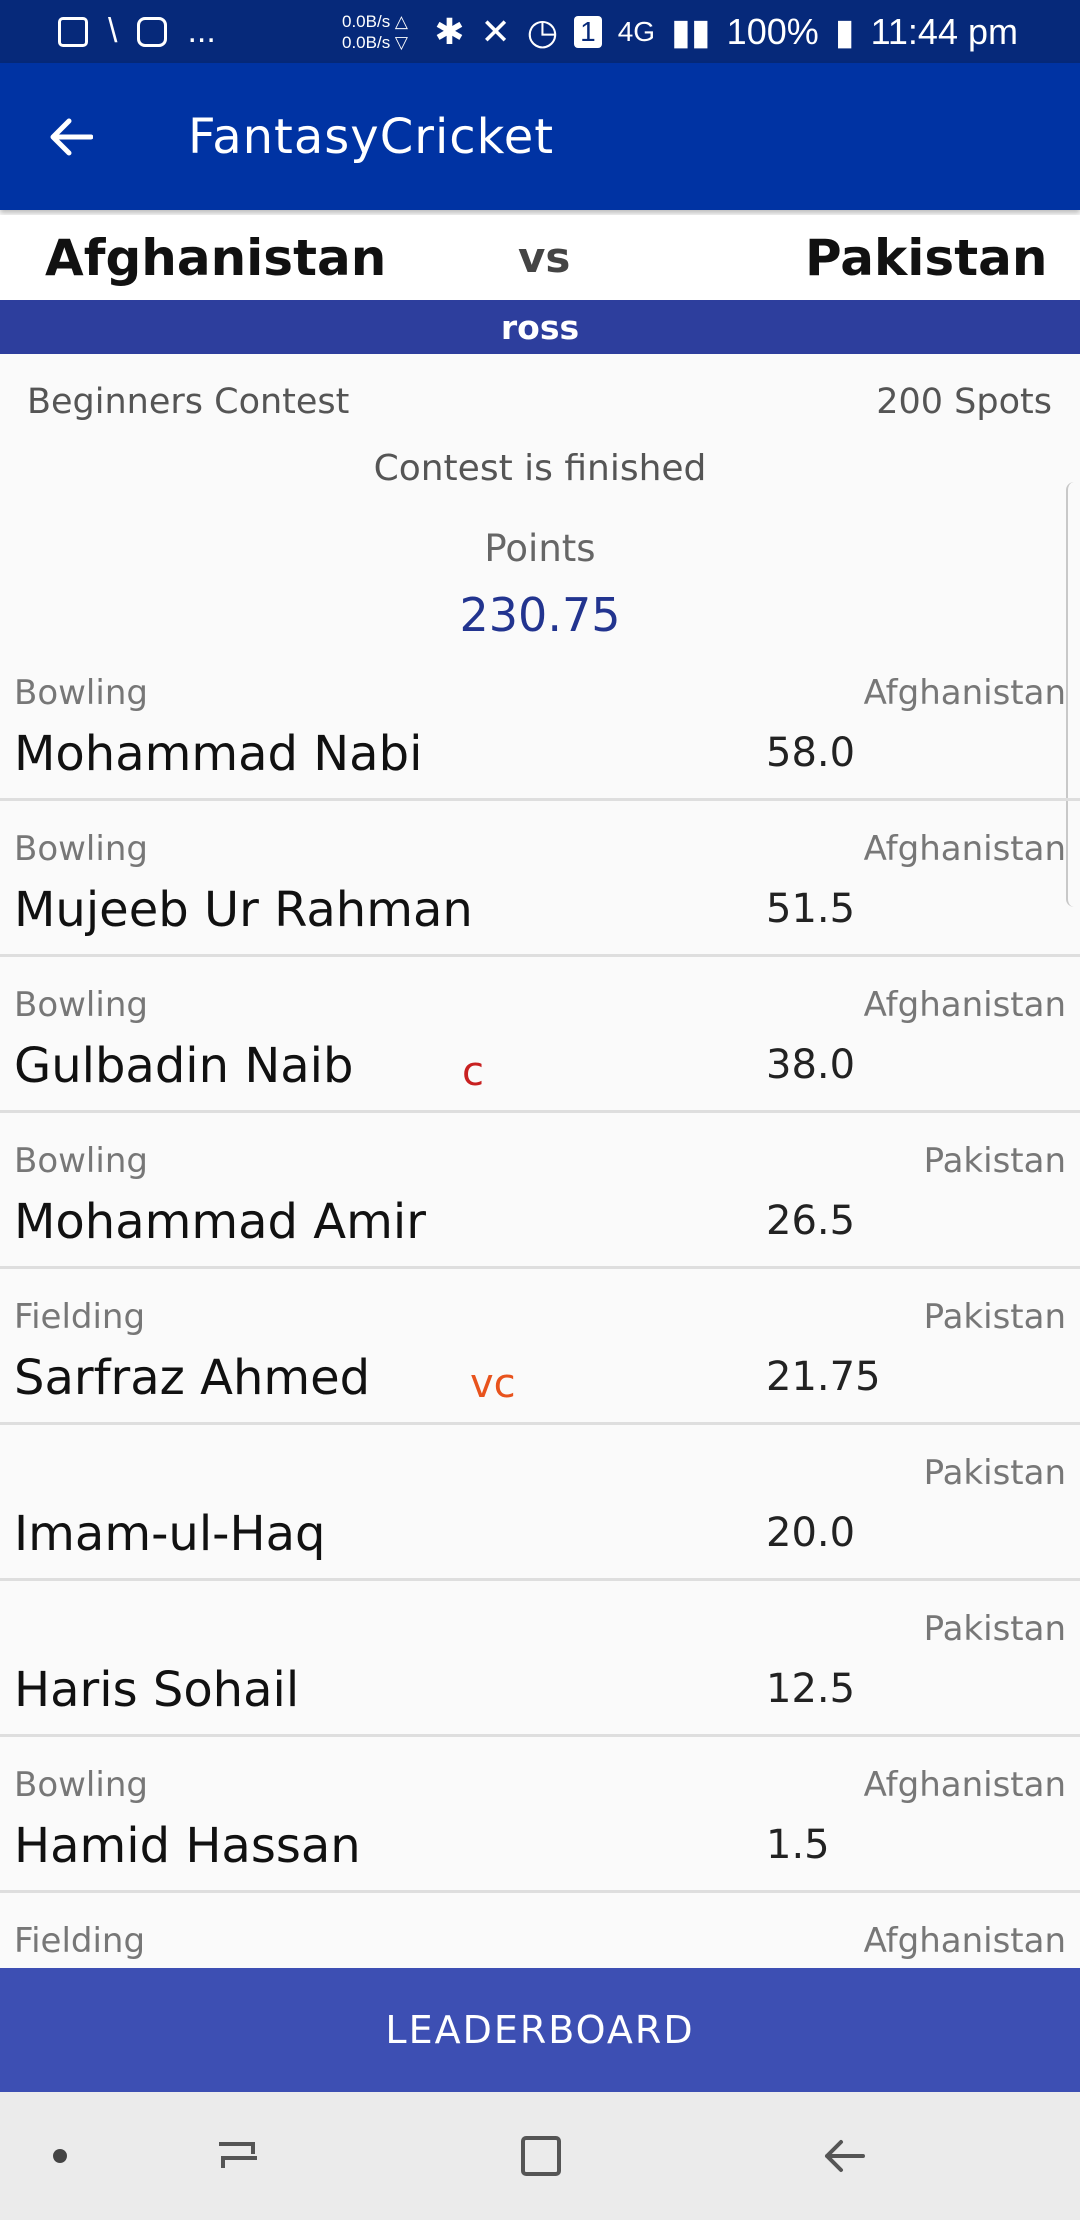 The height and width of the screenshot is (2220, 1080). I want to click on team-b-name: Pakistan, so click(926, 257).